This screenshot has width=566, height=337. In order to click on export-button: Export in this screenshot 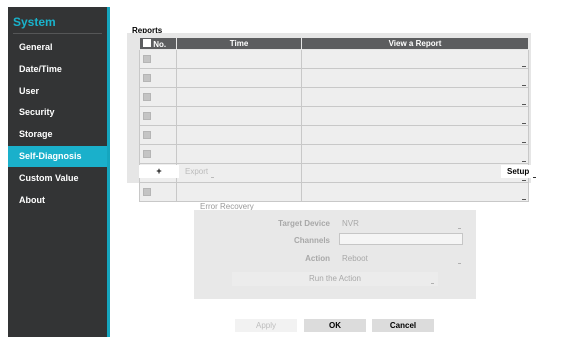, I will do `click(200, 171)`.